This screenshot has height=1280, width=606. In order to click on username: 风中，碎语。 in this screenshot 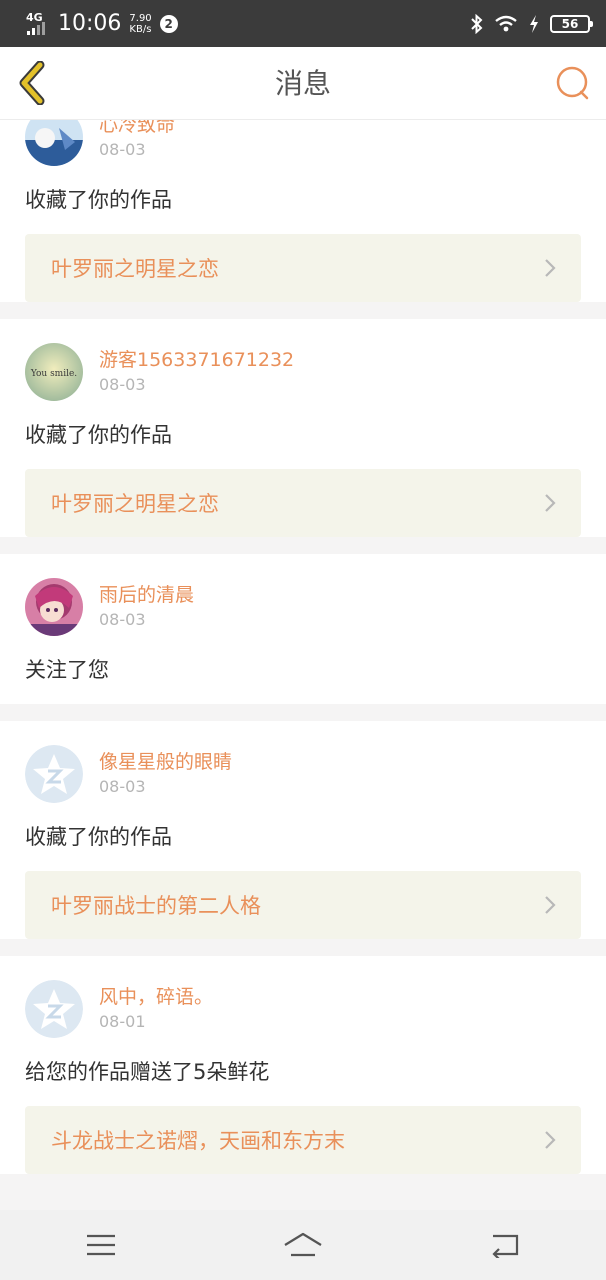, I will do `click(156, 997)`.